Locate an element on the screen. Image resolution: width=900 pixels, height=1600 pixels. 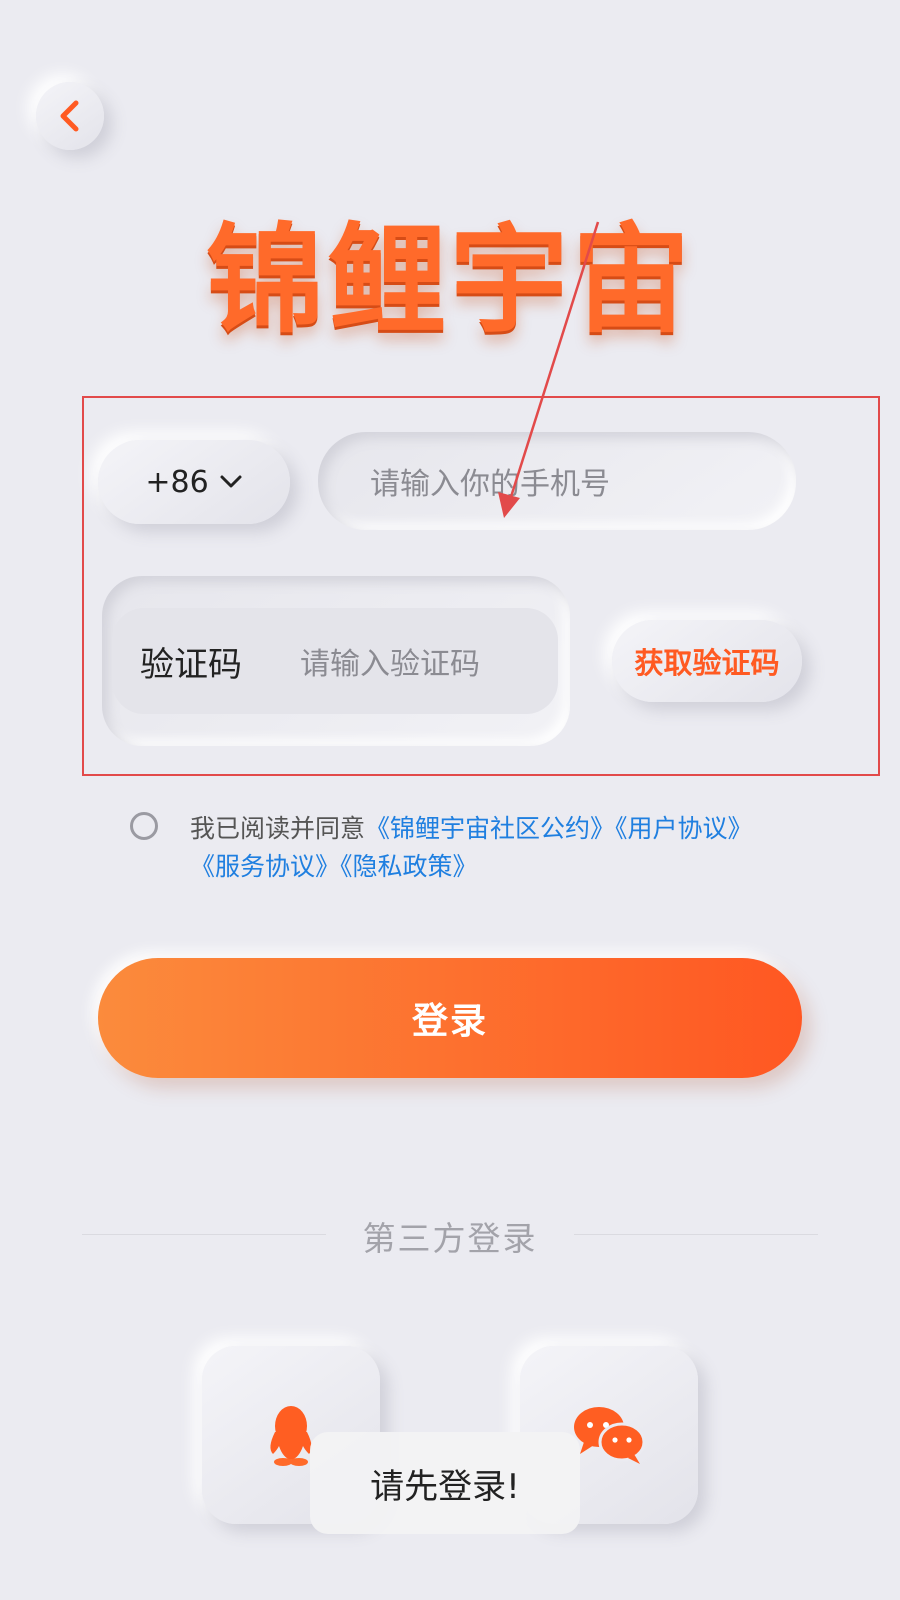
link-community-rules: 《锦鲤宇宙社区公约》 is located at coordinates (490, 828).